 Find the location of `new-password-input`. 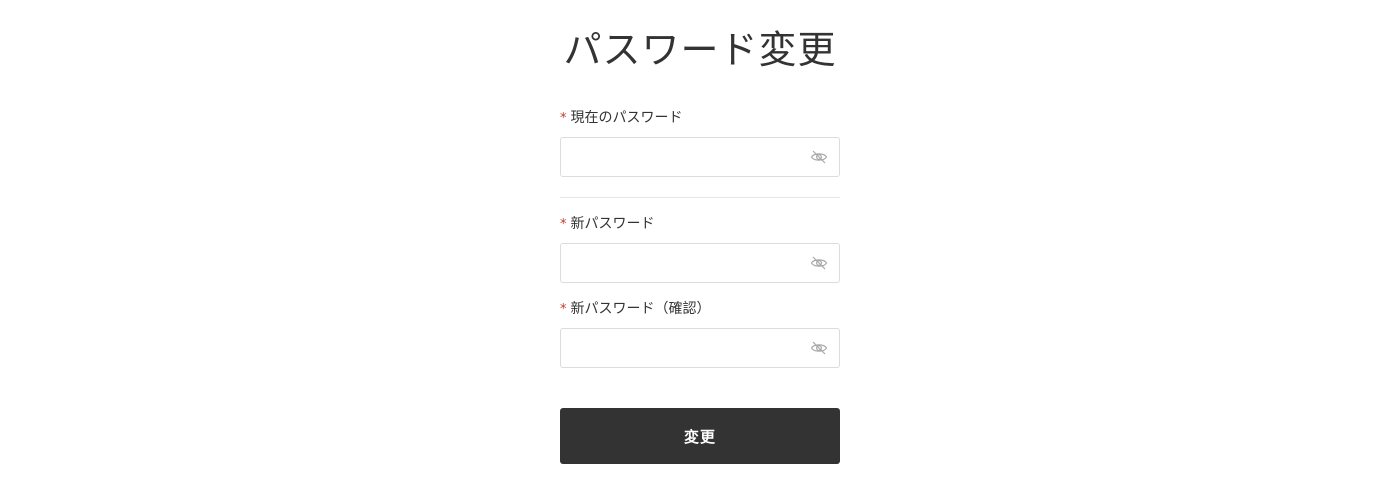

new-password-input is located at coordinates (681, 263).